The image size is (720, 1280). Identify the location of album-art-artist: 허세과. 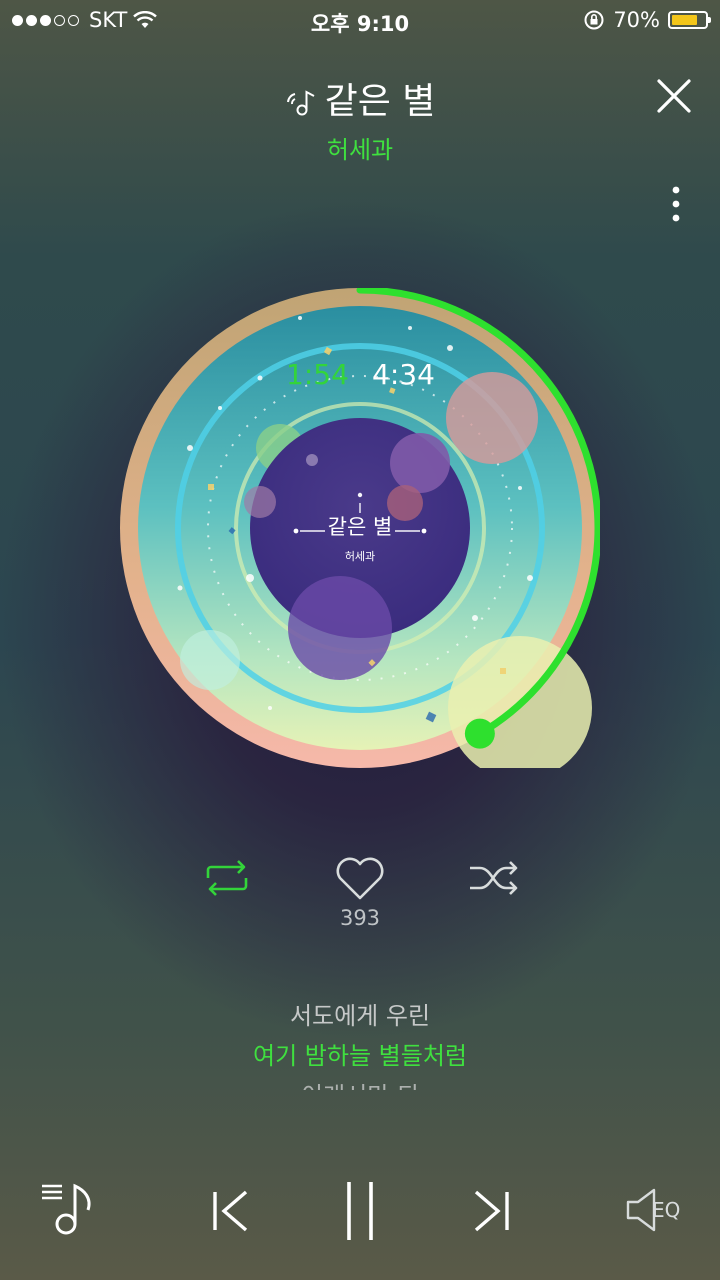
(360, 556).